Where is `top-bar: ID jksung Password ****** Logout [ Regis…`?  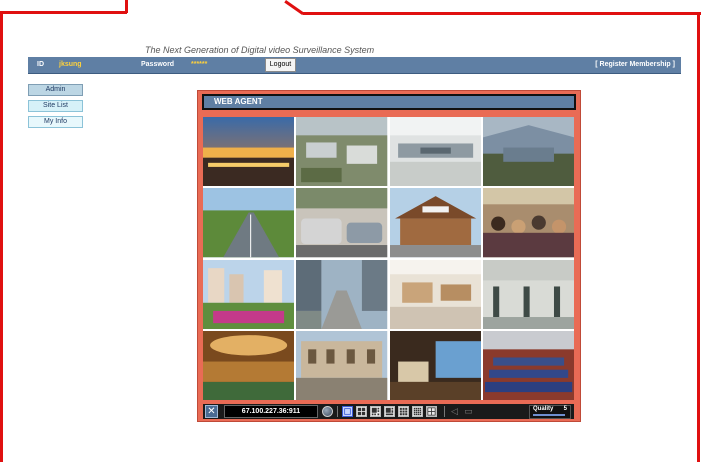 top-bar: ID jksung Password ****** Logout [ Regis… is located at coordinates (354, 65).